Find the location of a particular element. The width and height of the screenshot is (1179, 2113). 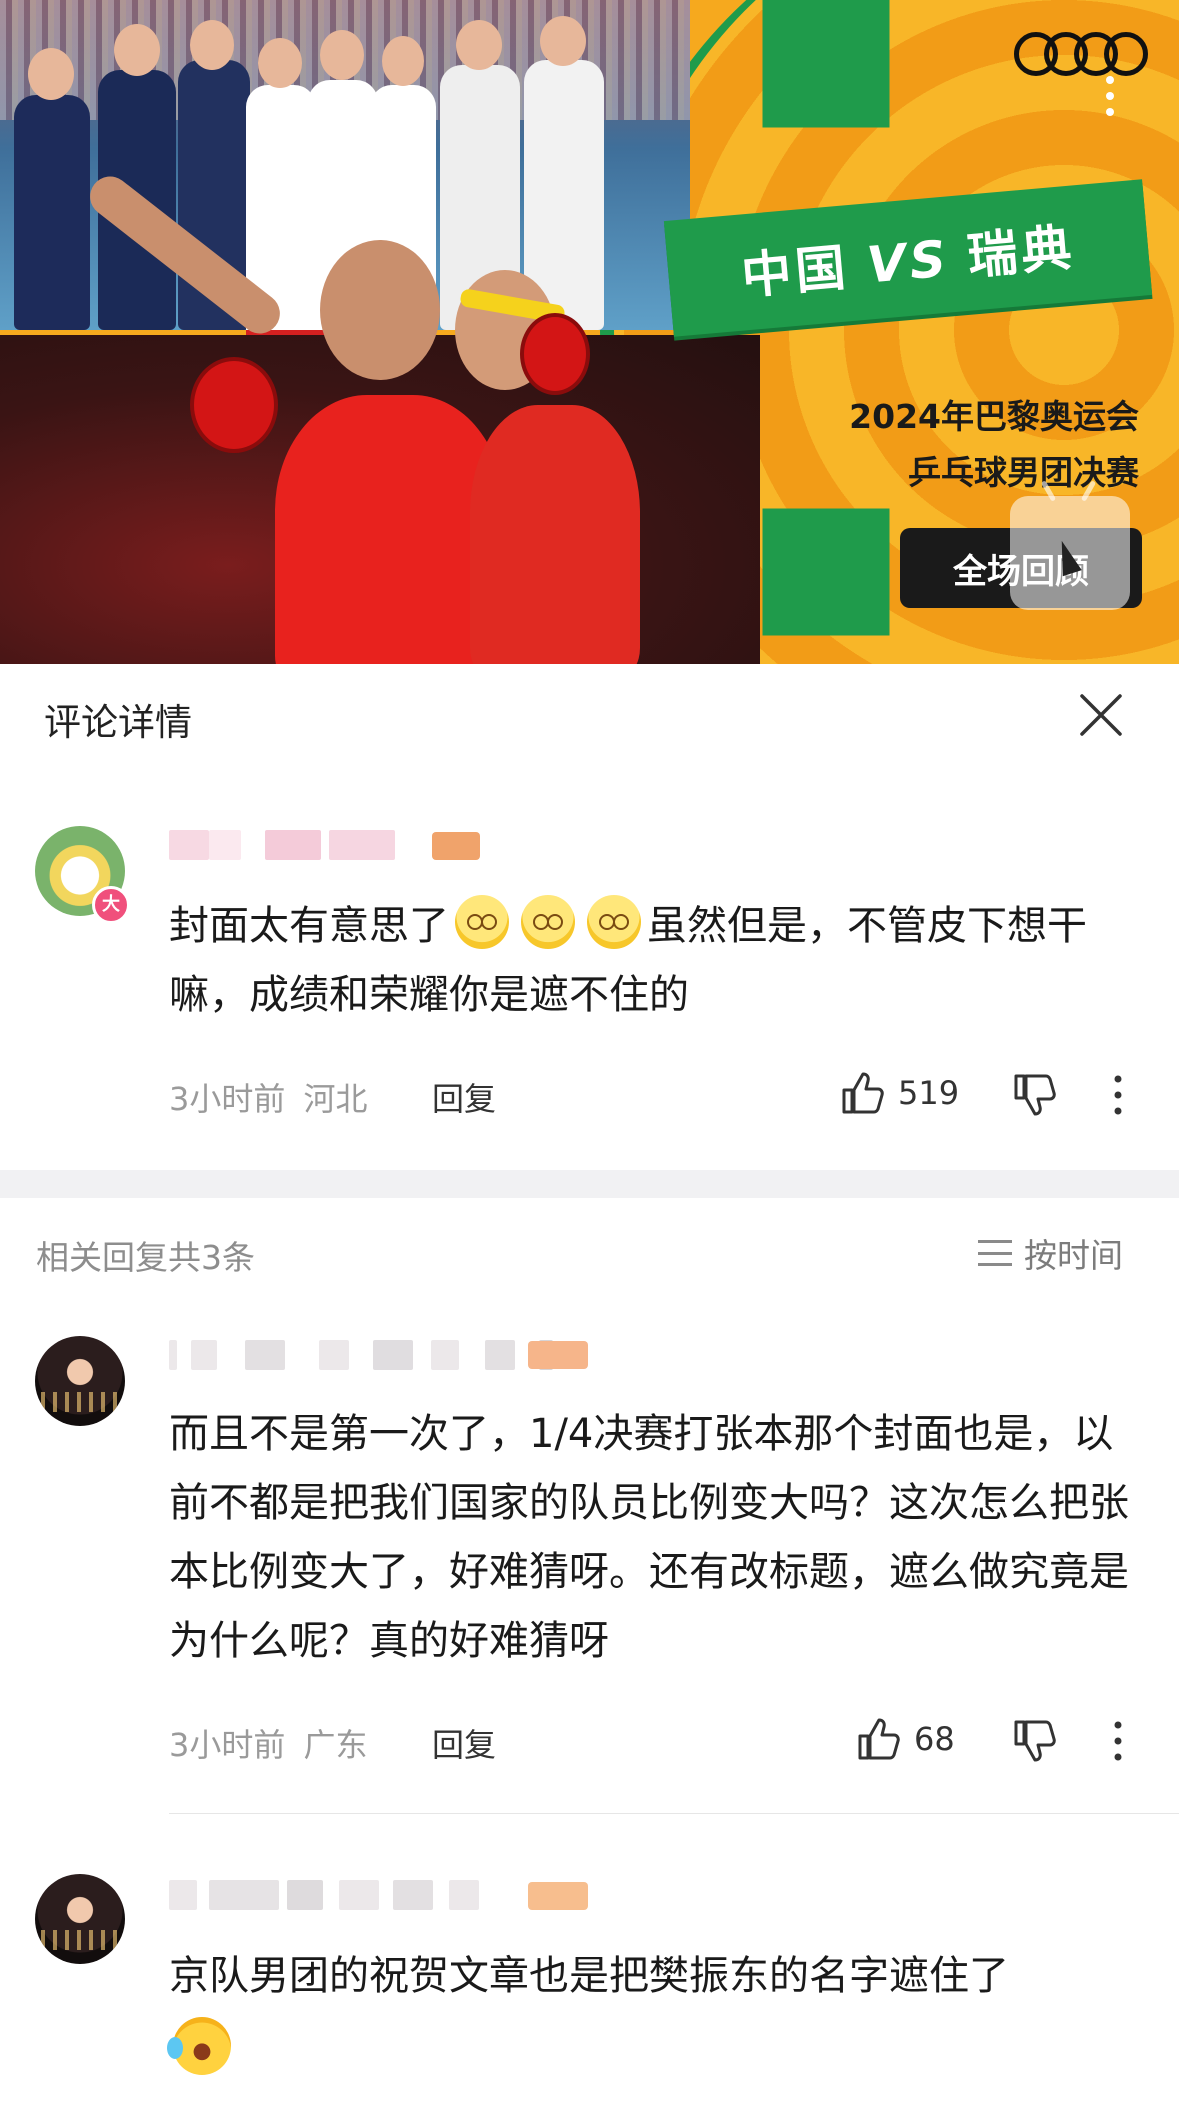

panel-title: 评论详情 is located at coordinates (118, 722).